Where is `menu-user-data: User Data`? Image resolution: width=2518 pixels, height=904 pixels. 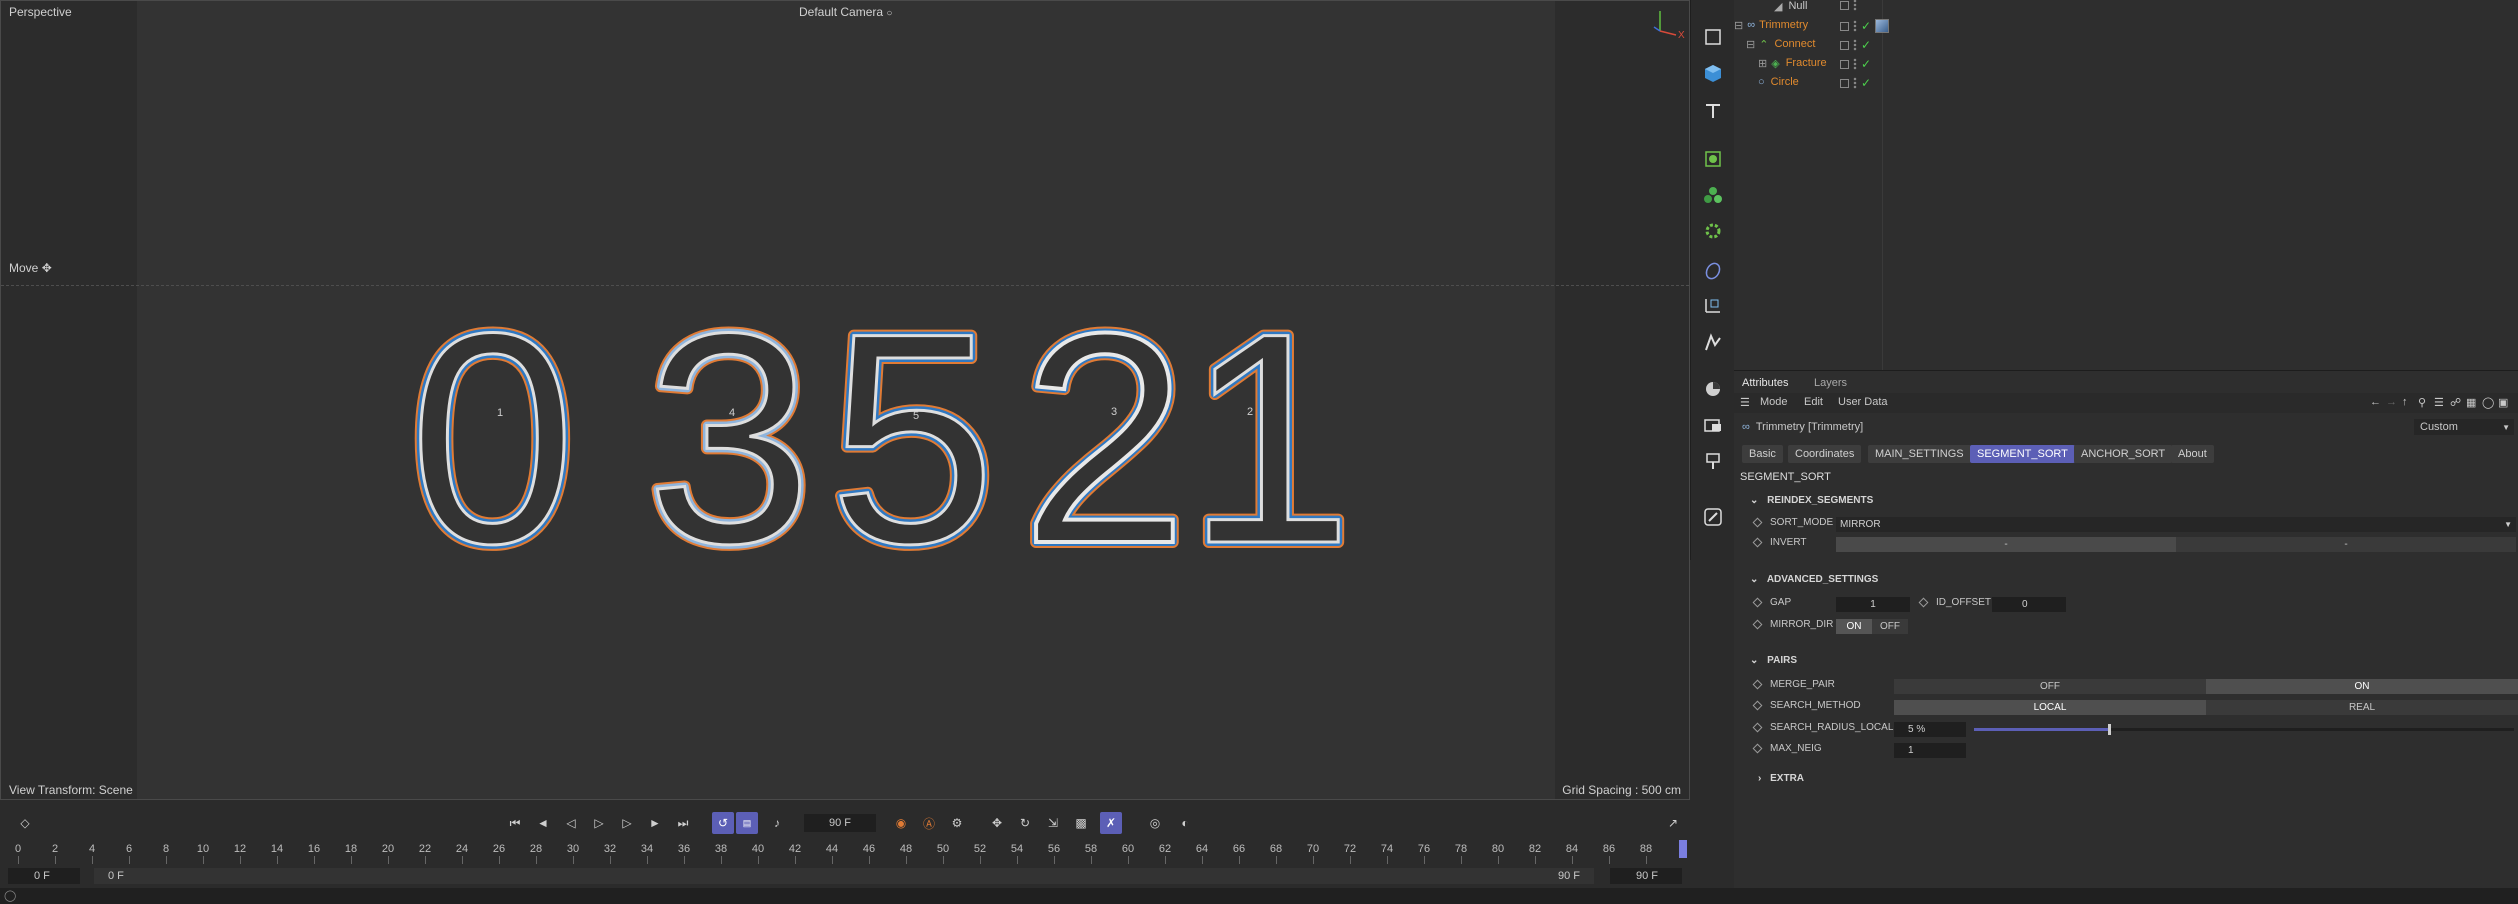
menu-user-data: User Data is located at coordinates (1863, 402).